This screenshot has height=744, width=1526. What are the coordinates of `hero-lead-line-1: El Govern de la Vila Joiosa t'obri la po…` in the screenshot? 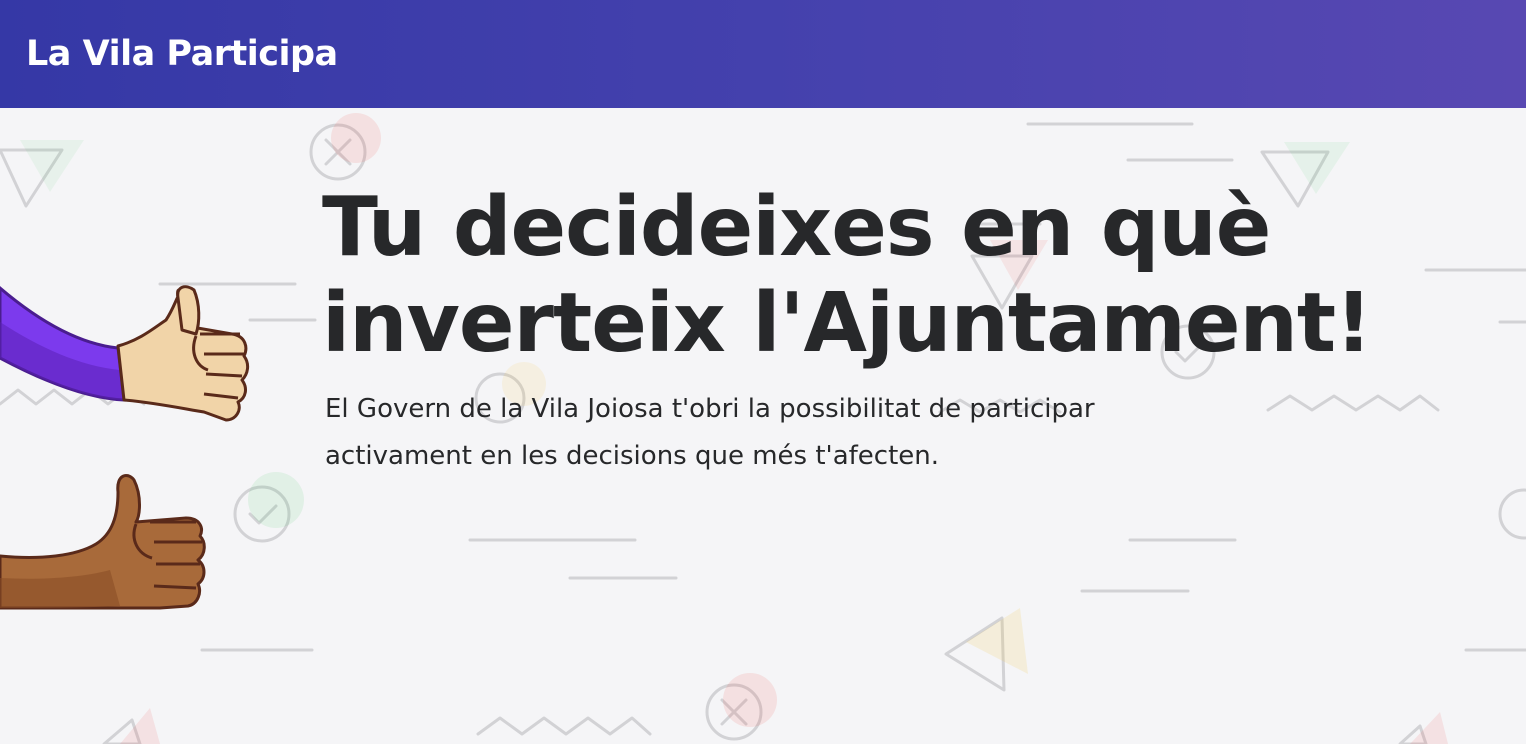 It's located at (710, 409).